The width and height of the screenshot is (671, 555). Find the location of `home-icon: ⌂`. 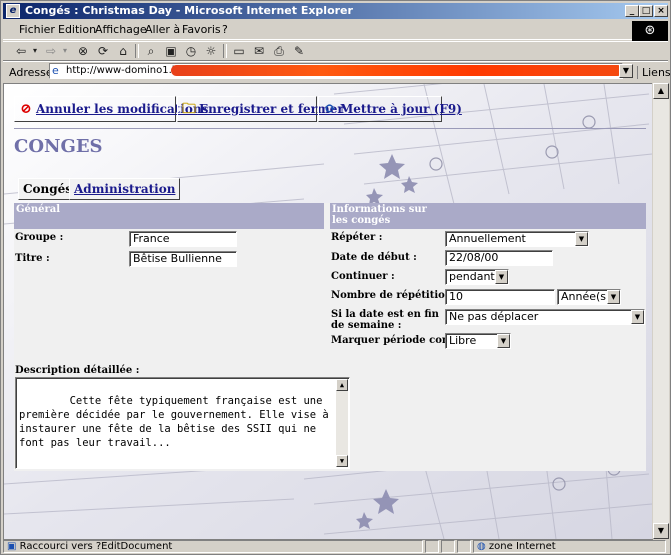

home-icon: ⌂ is located at coordinates (123, 51).